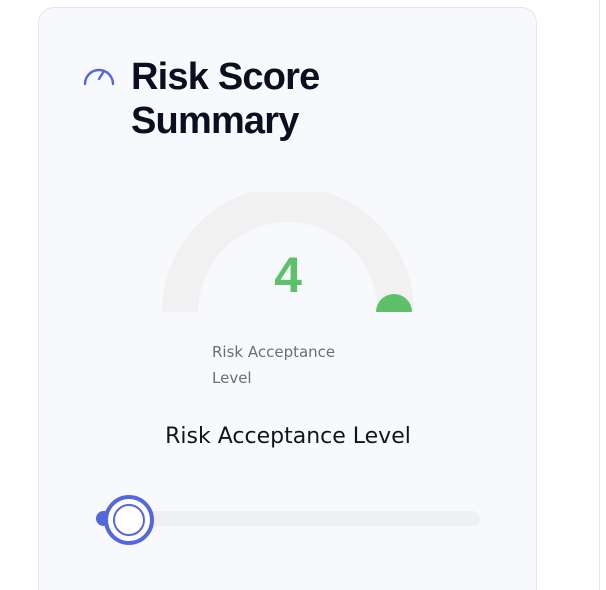 This screenshot has width=606, height=590. I want to click on gauge-value: 4, so click(288, 275).